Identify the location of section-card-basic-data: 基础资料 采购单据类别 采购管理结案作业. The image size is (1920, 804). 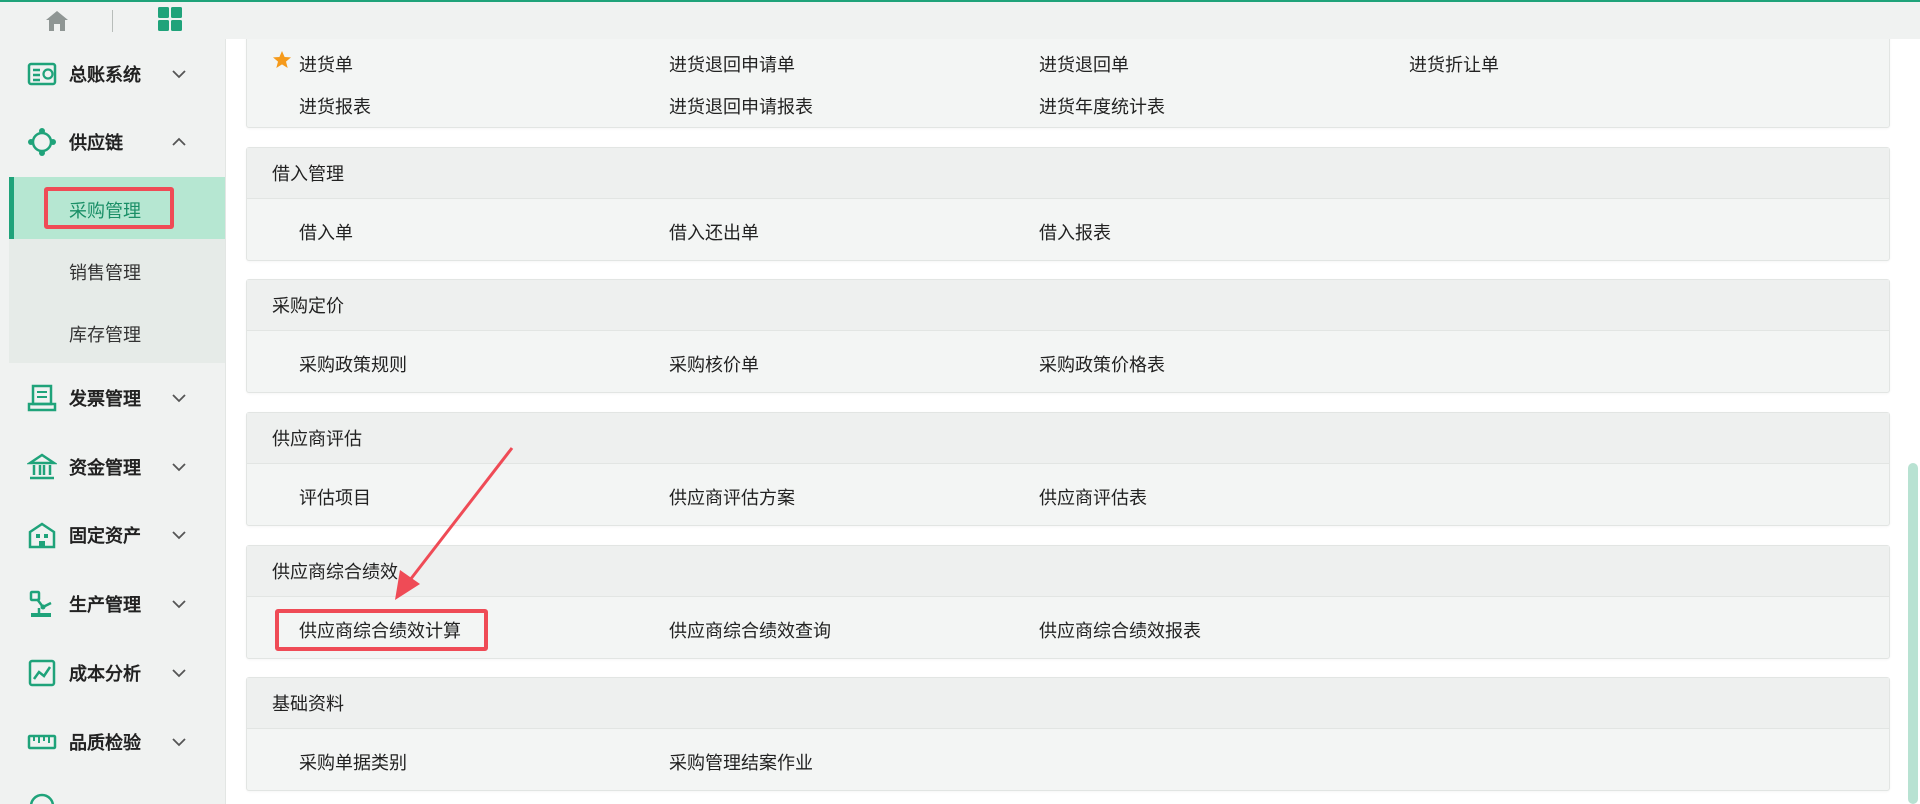
(1068, 734).